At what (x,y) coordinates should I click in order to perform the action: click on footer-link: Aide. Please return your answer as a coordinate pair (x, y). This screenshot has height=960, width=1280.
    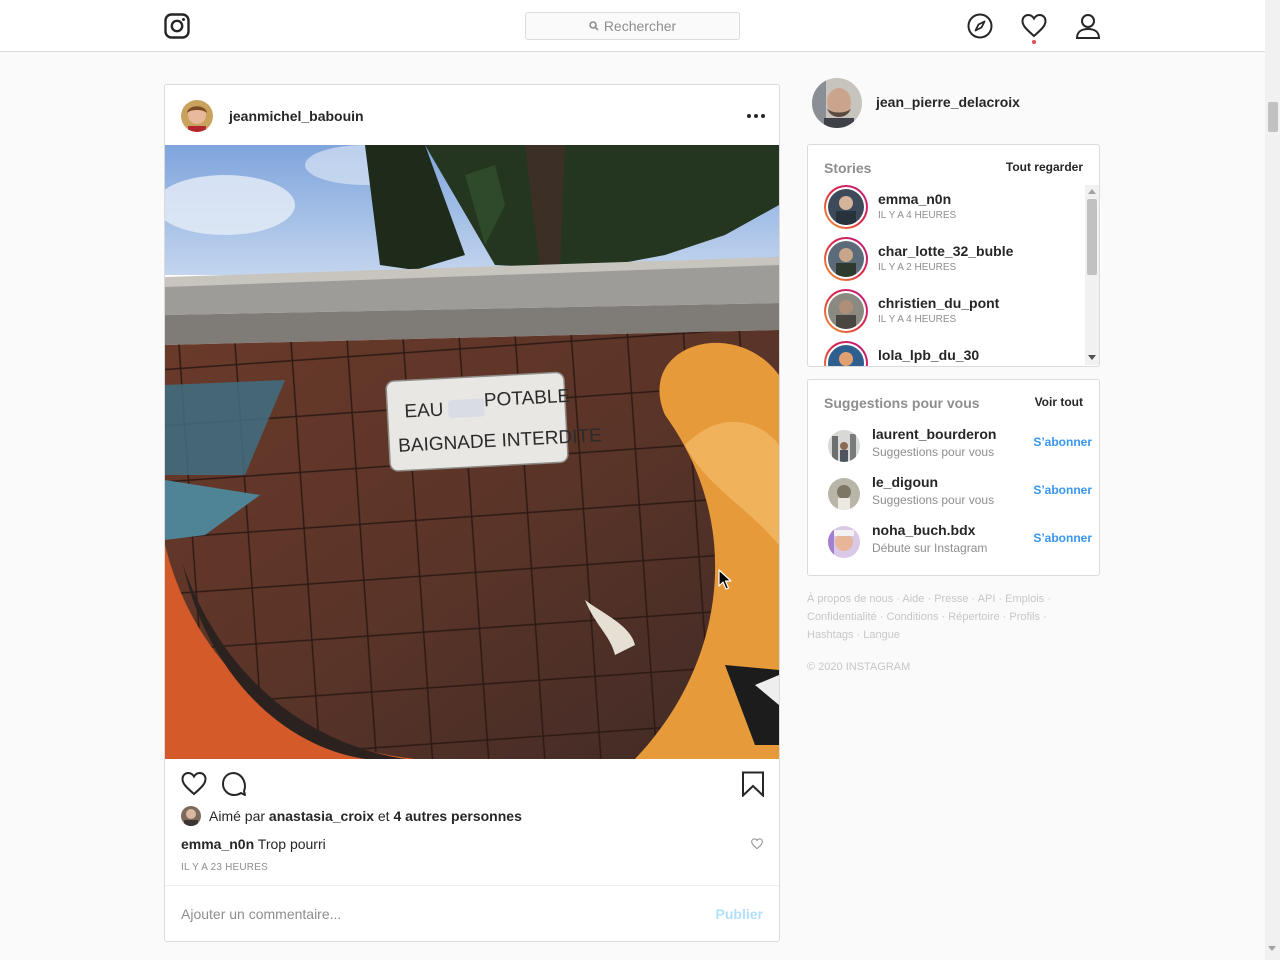
    Looking at the image, I should click on (913, 599).